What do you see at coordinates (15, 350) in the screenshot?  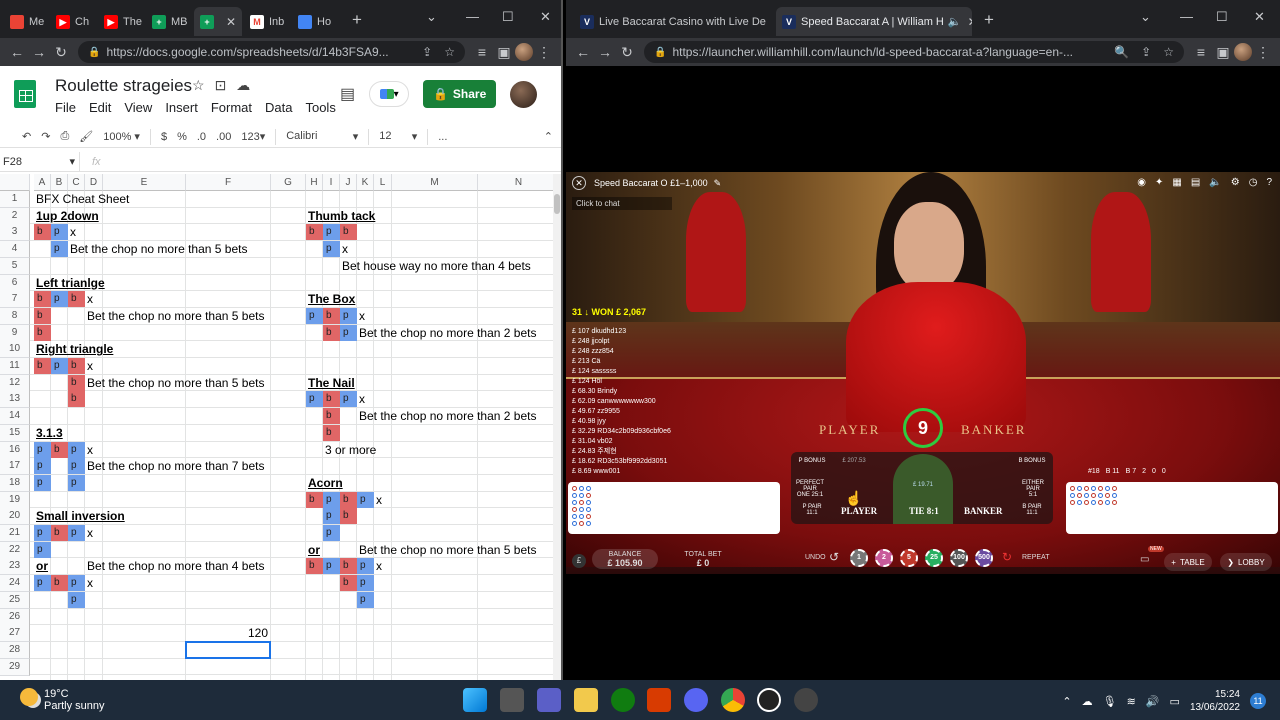 I see `row-header-10: 10` at bounding box center [15, 350].